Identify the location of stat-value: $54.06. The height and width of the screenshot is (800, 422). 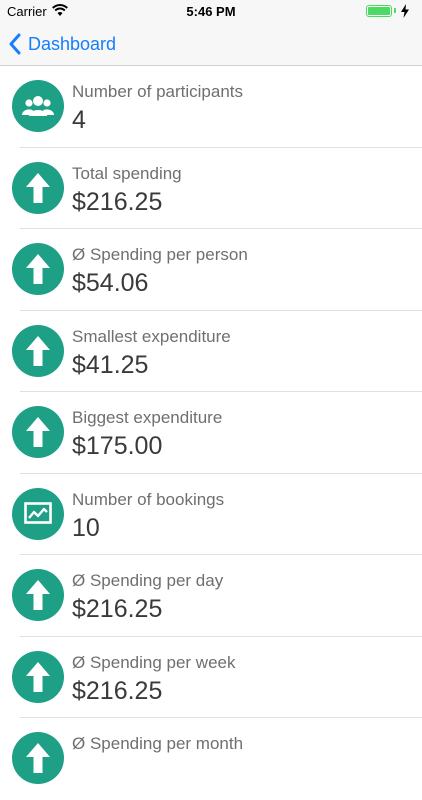
(110, 283).